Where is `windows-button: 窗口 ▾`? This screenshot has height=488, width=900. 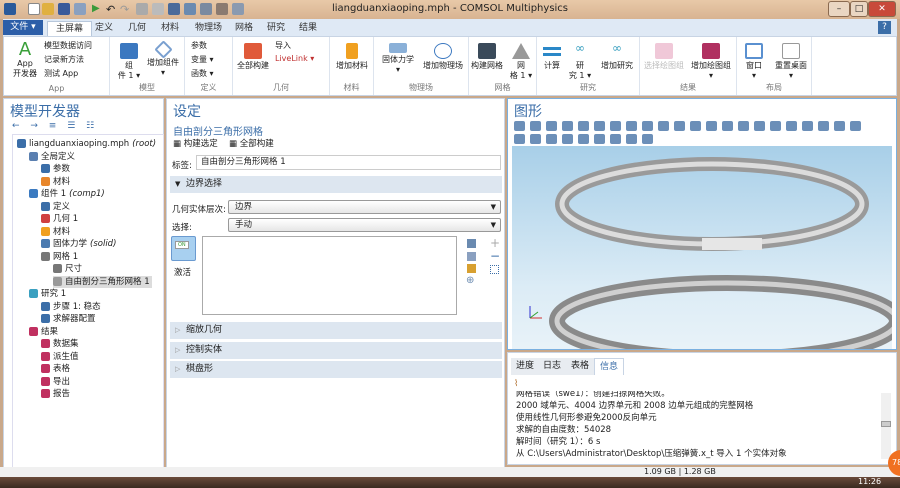
windows-button: 窗口 ▾ is located at coordinates (754, 62).